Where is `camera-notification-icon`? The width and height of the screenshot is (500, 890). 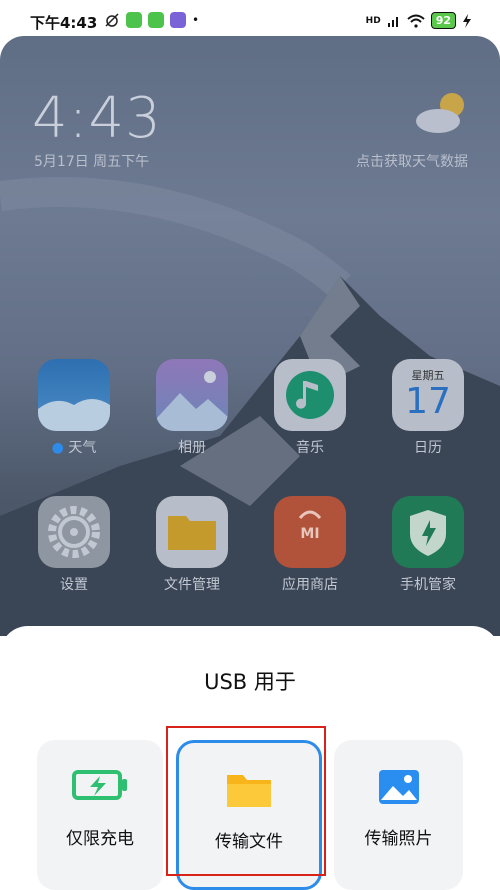 camera-notification-icon is located at coordinates (178, 20).